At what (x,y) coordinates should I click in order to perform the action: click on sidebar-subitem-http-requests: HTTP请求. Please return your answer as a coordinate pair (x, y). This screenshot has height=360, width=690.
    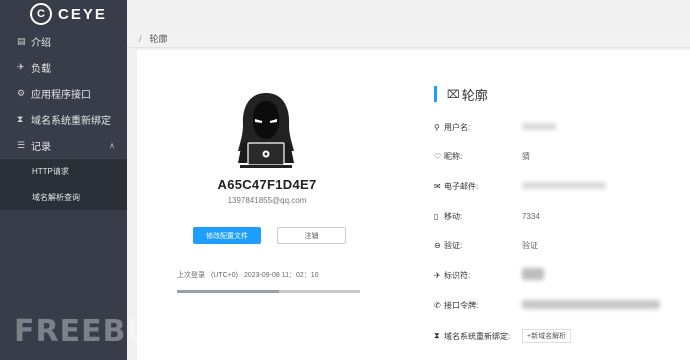
    Looking at the image, I should click on (63, 171).